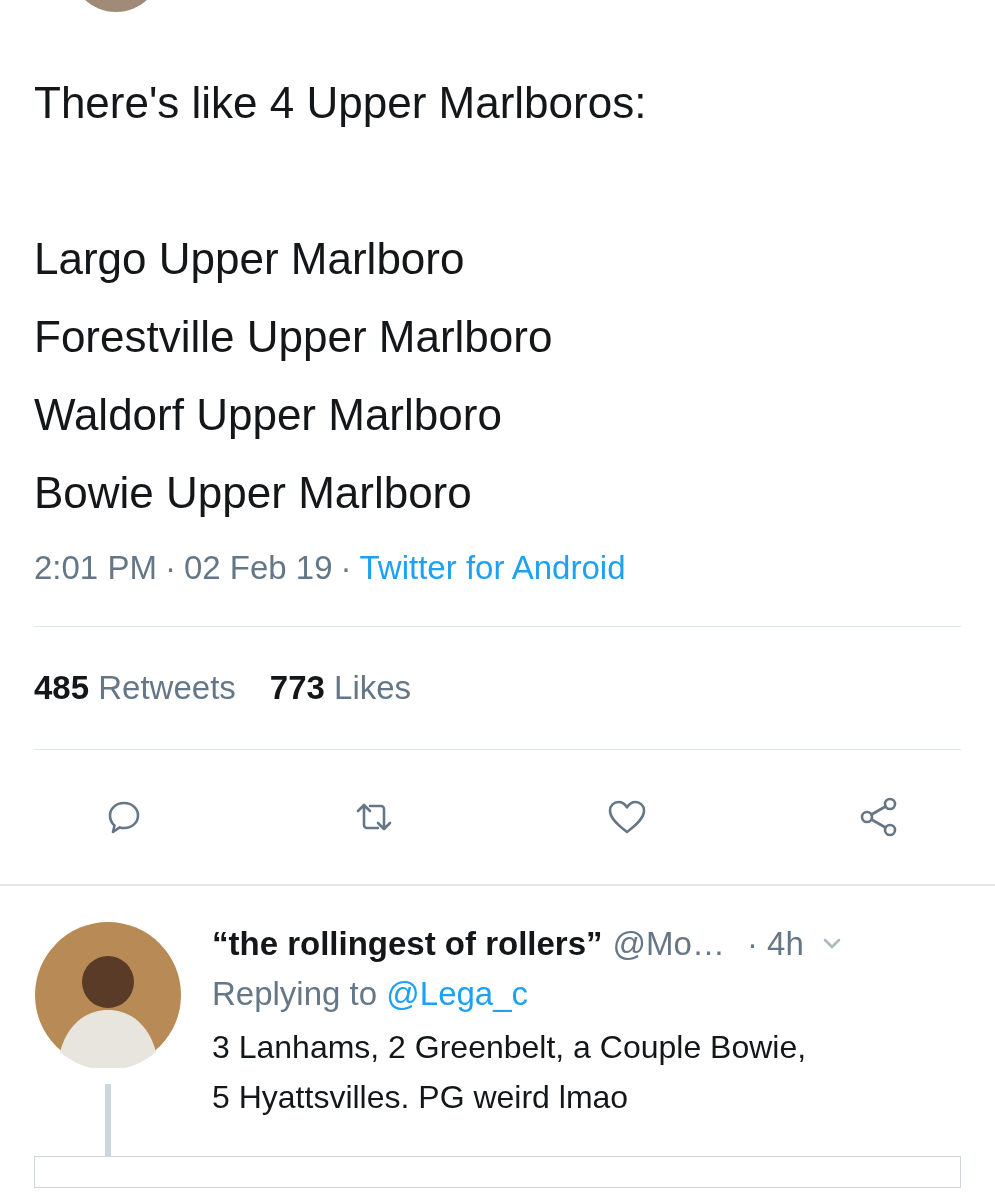 The width and height of the screenshot is (995, 1200). I want to click on reply-author-name: “the rollingest of rollers”, so click(407, 944).